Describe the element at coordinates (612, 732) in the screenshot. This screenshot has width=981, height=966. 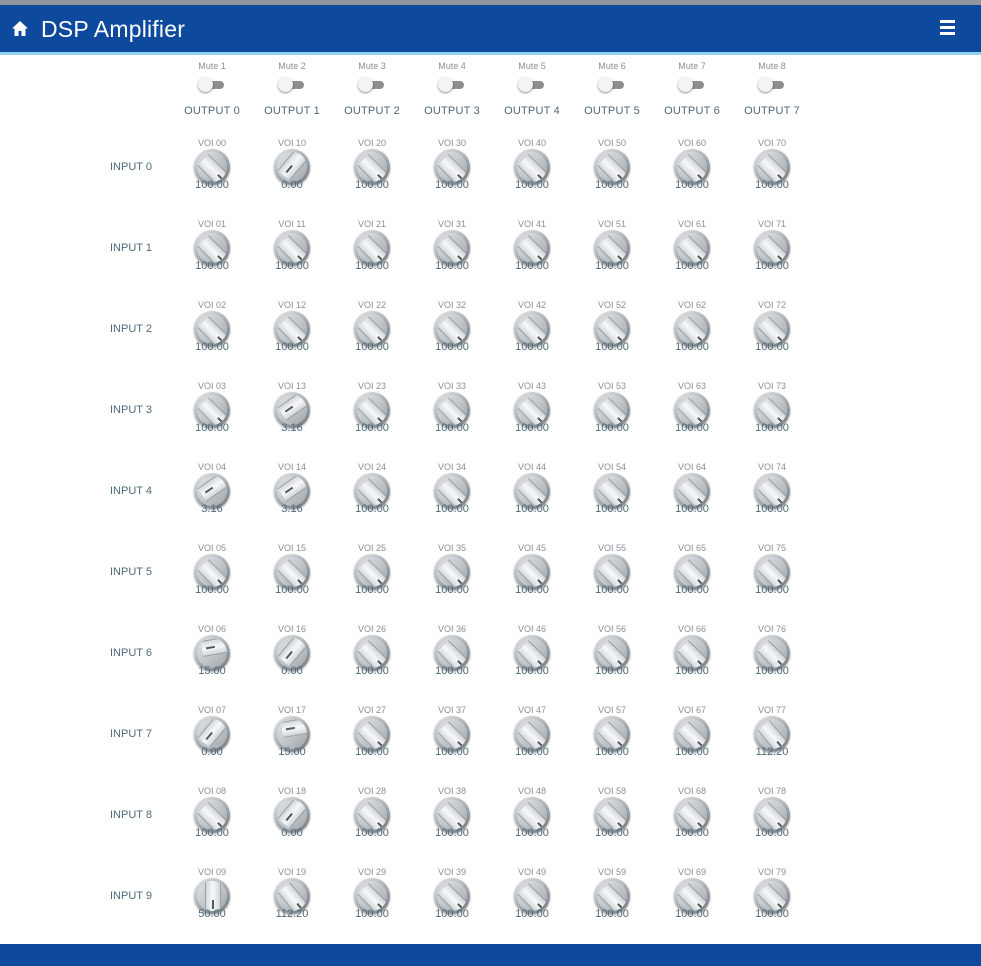
I see `volume-knob-cell: VOI 57 100.00` at that location.